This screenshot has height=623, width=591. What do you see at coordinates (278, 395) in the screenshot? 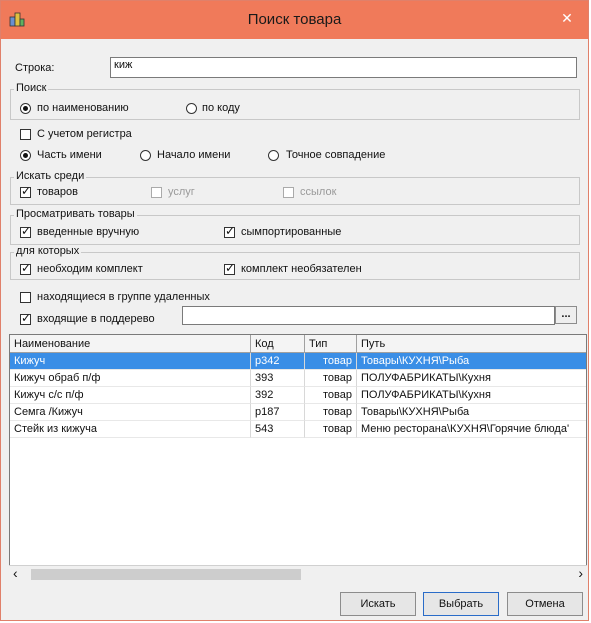
I see `cell-code: 392` at bounding box center [278, 395].